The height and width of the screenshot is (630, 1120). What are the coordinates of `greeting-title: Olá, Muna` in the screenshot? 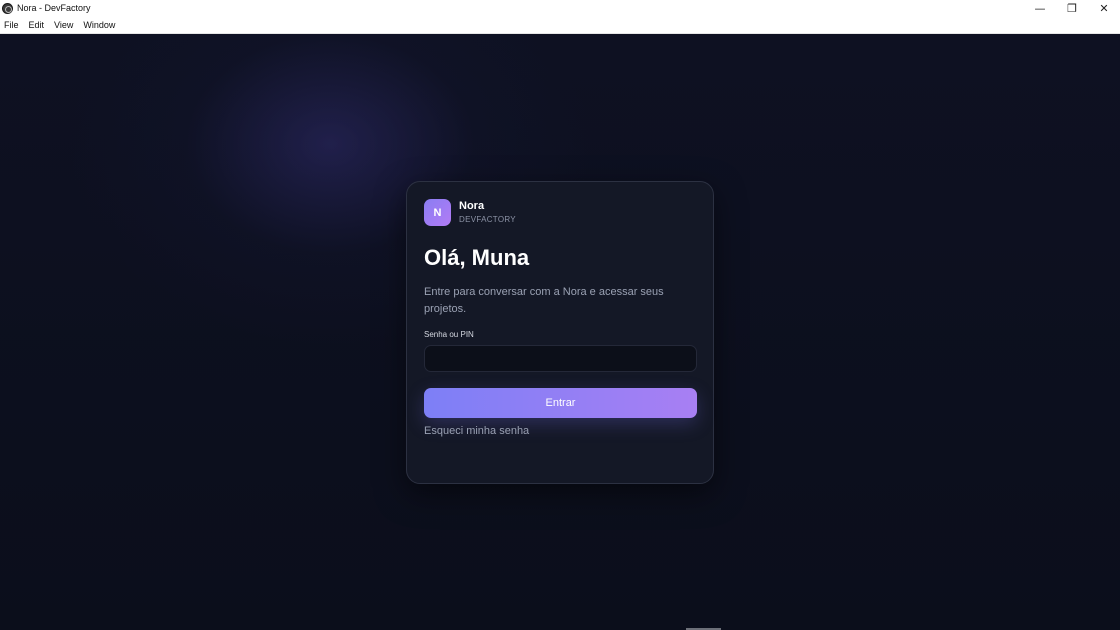 It's located at (477, 257).